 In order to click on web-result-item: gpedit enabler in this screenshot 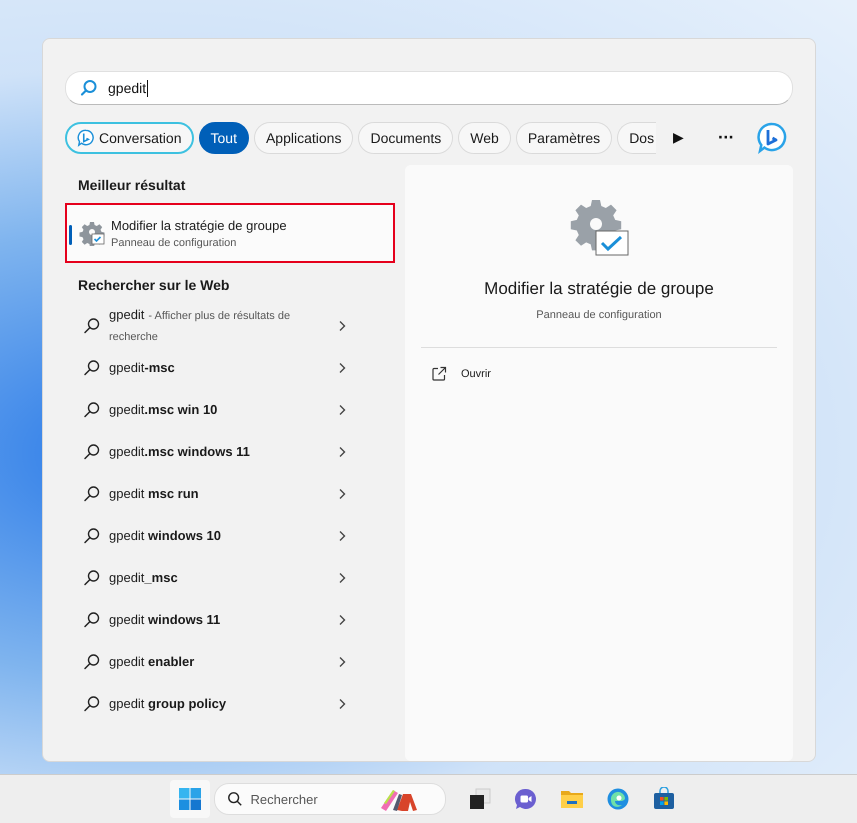, I will do `click(230, 662)`.